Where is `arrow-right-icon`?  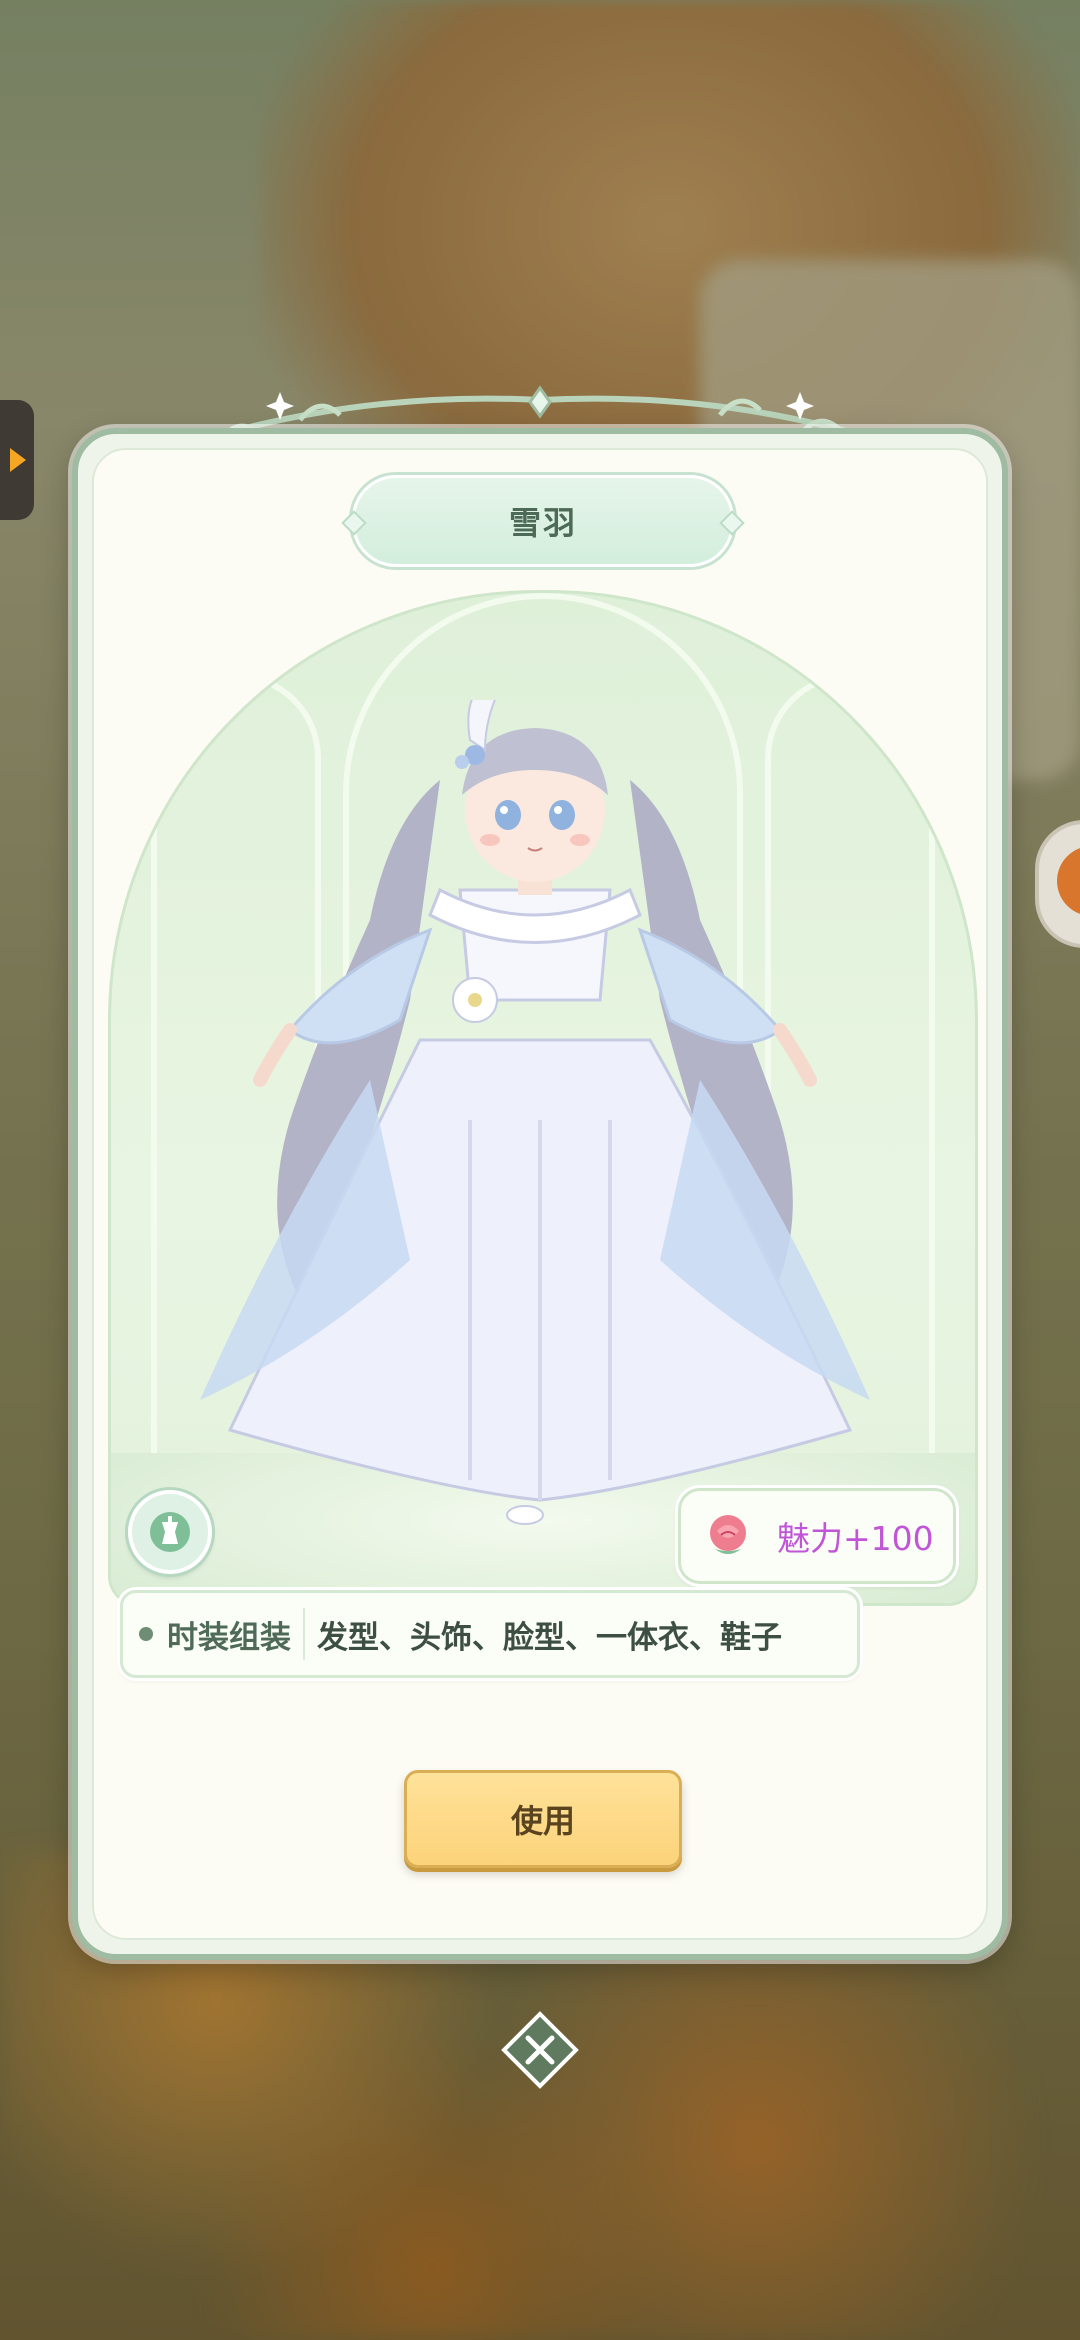 arrow-right-icon is located at coordinates (18, 460).